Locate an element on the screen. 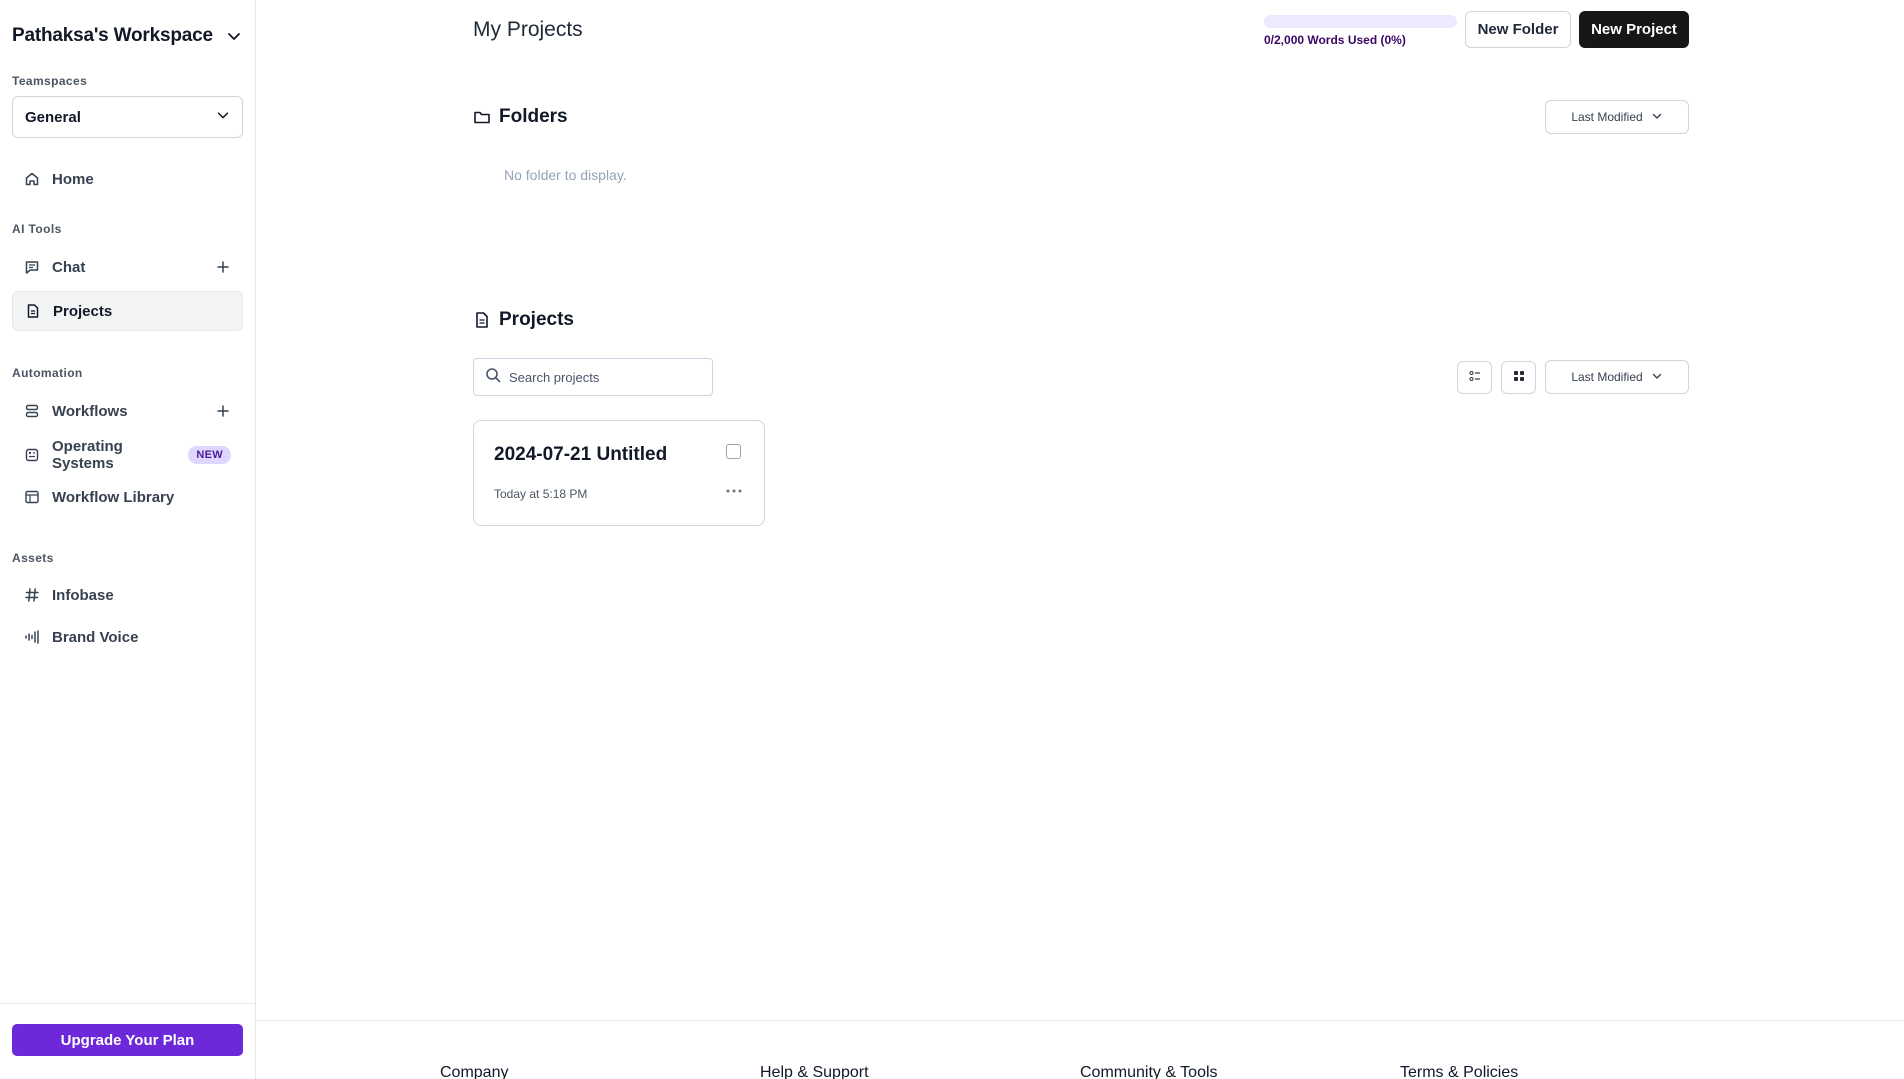 The width and height of the screenshot is (1904, 1079). teamspace-select: General is located at coordinates (127, 117).